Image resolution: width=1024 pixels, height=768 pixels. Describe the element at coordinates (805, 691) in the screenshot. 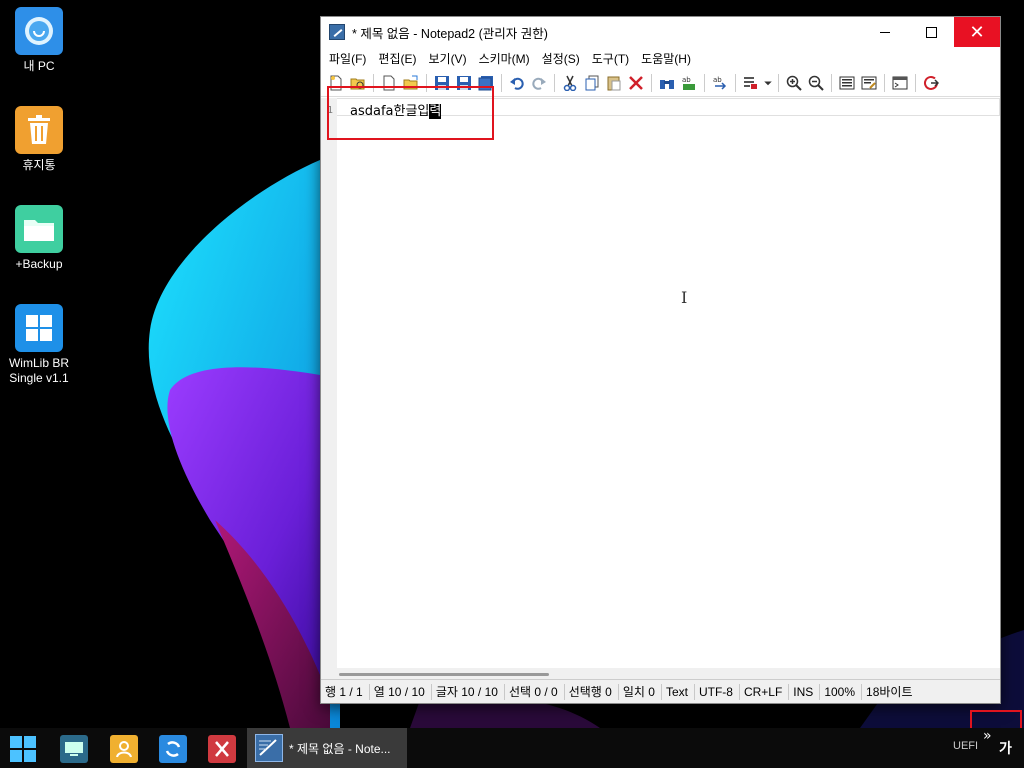

I see `status-insert-mode: INS` at that location.